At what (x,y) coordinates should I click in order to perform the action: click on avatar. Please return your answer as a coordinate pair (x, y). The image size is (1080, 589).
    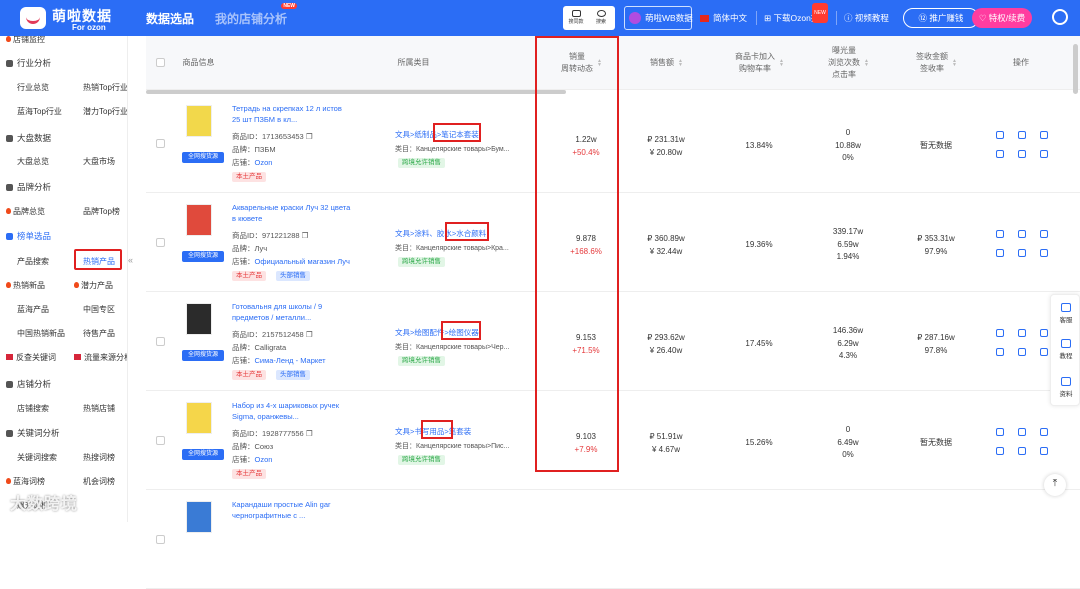
    Looking at the image, I should click on (1060, 17).